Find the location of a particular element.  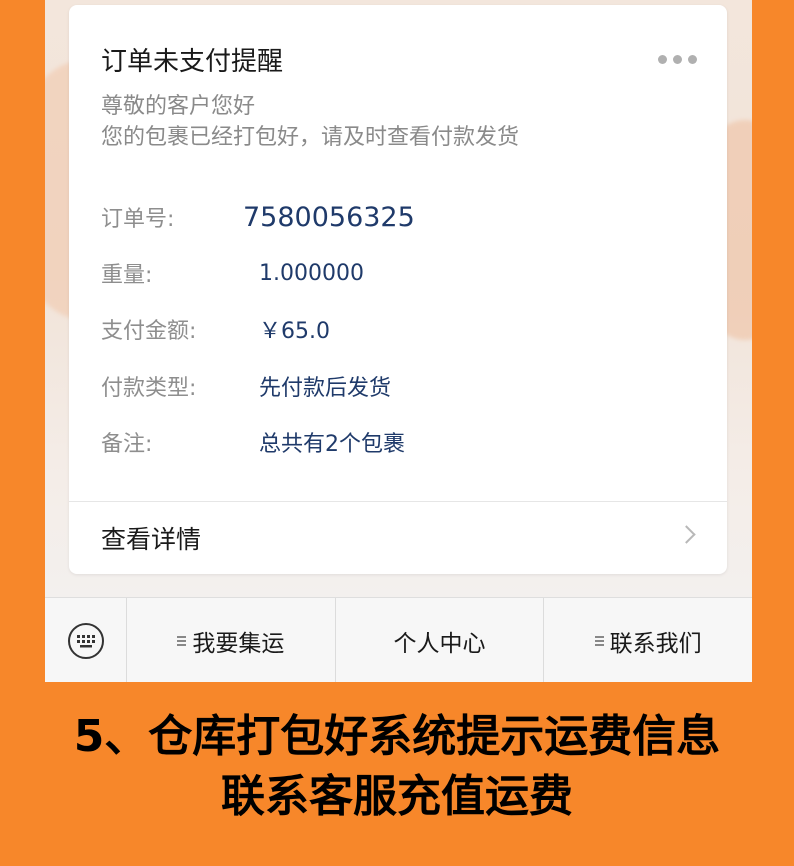

keyboard-icon is located at coordinates (85, 640).